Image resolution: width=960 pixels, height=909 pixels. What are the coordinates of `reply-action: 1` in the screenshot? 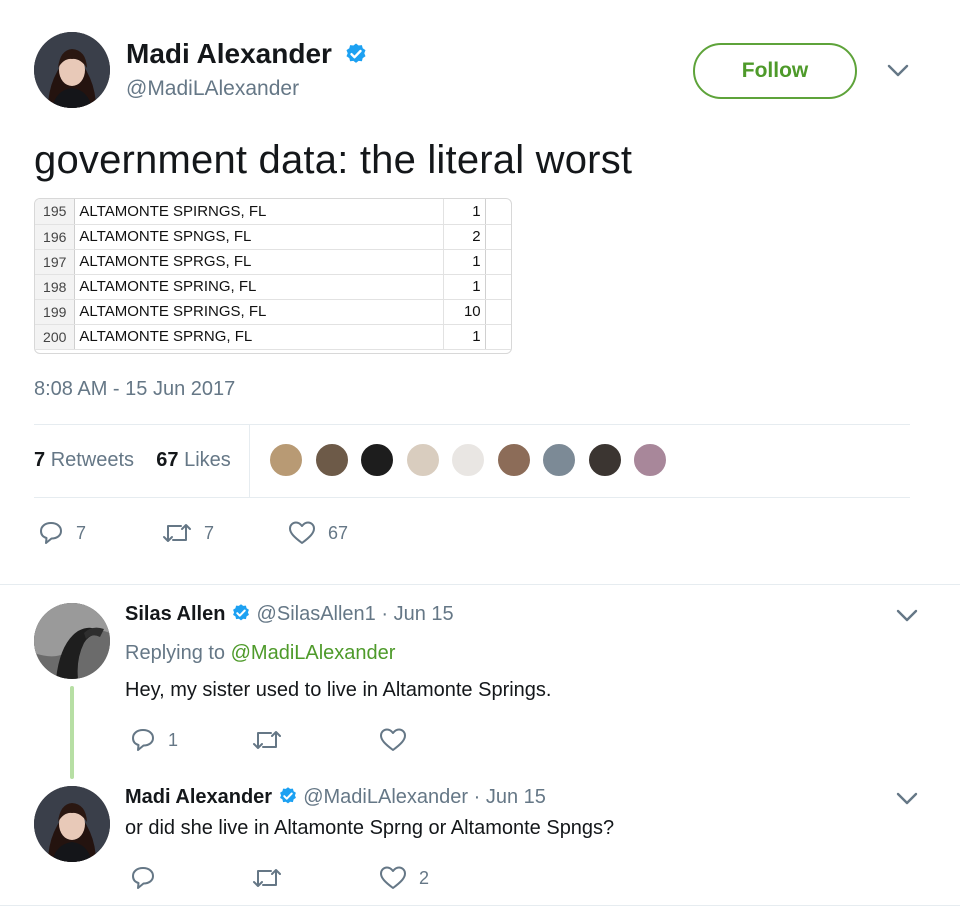 It's located at (154, 740).